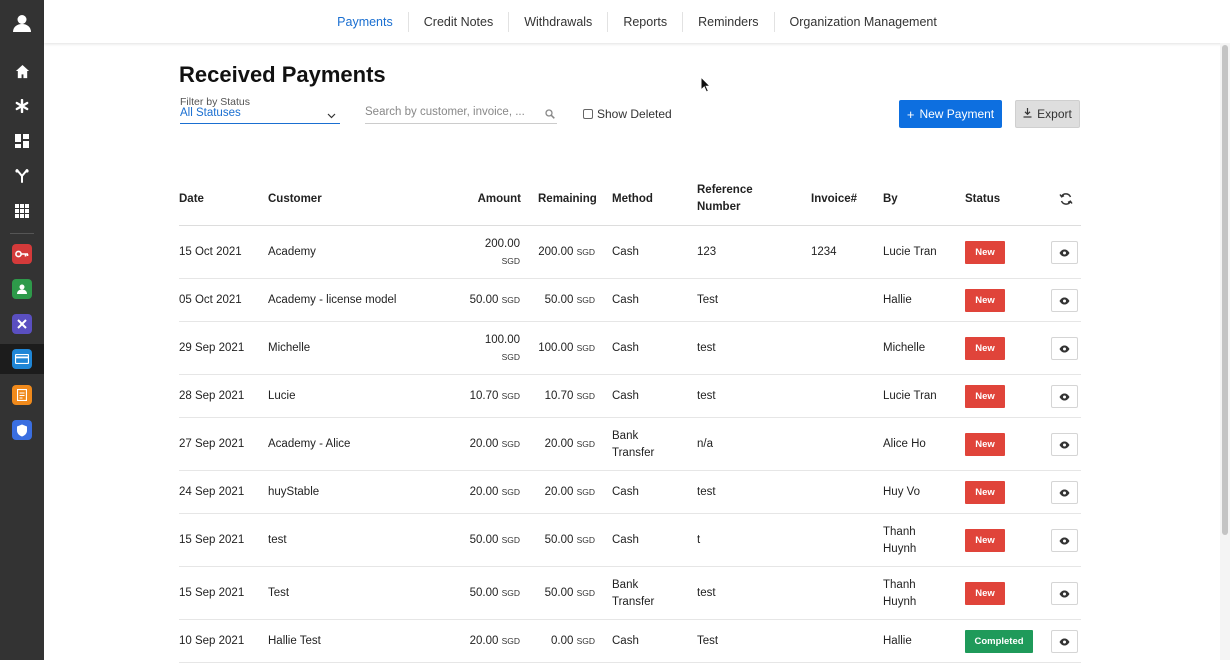 Image resolution: width=1230 pixels, height=663 pixels. What do you see at coordinates (1027, 114) in the screenshot?
I see `download-icon` at bounding box center [1027, 114].